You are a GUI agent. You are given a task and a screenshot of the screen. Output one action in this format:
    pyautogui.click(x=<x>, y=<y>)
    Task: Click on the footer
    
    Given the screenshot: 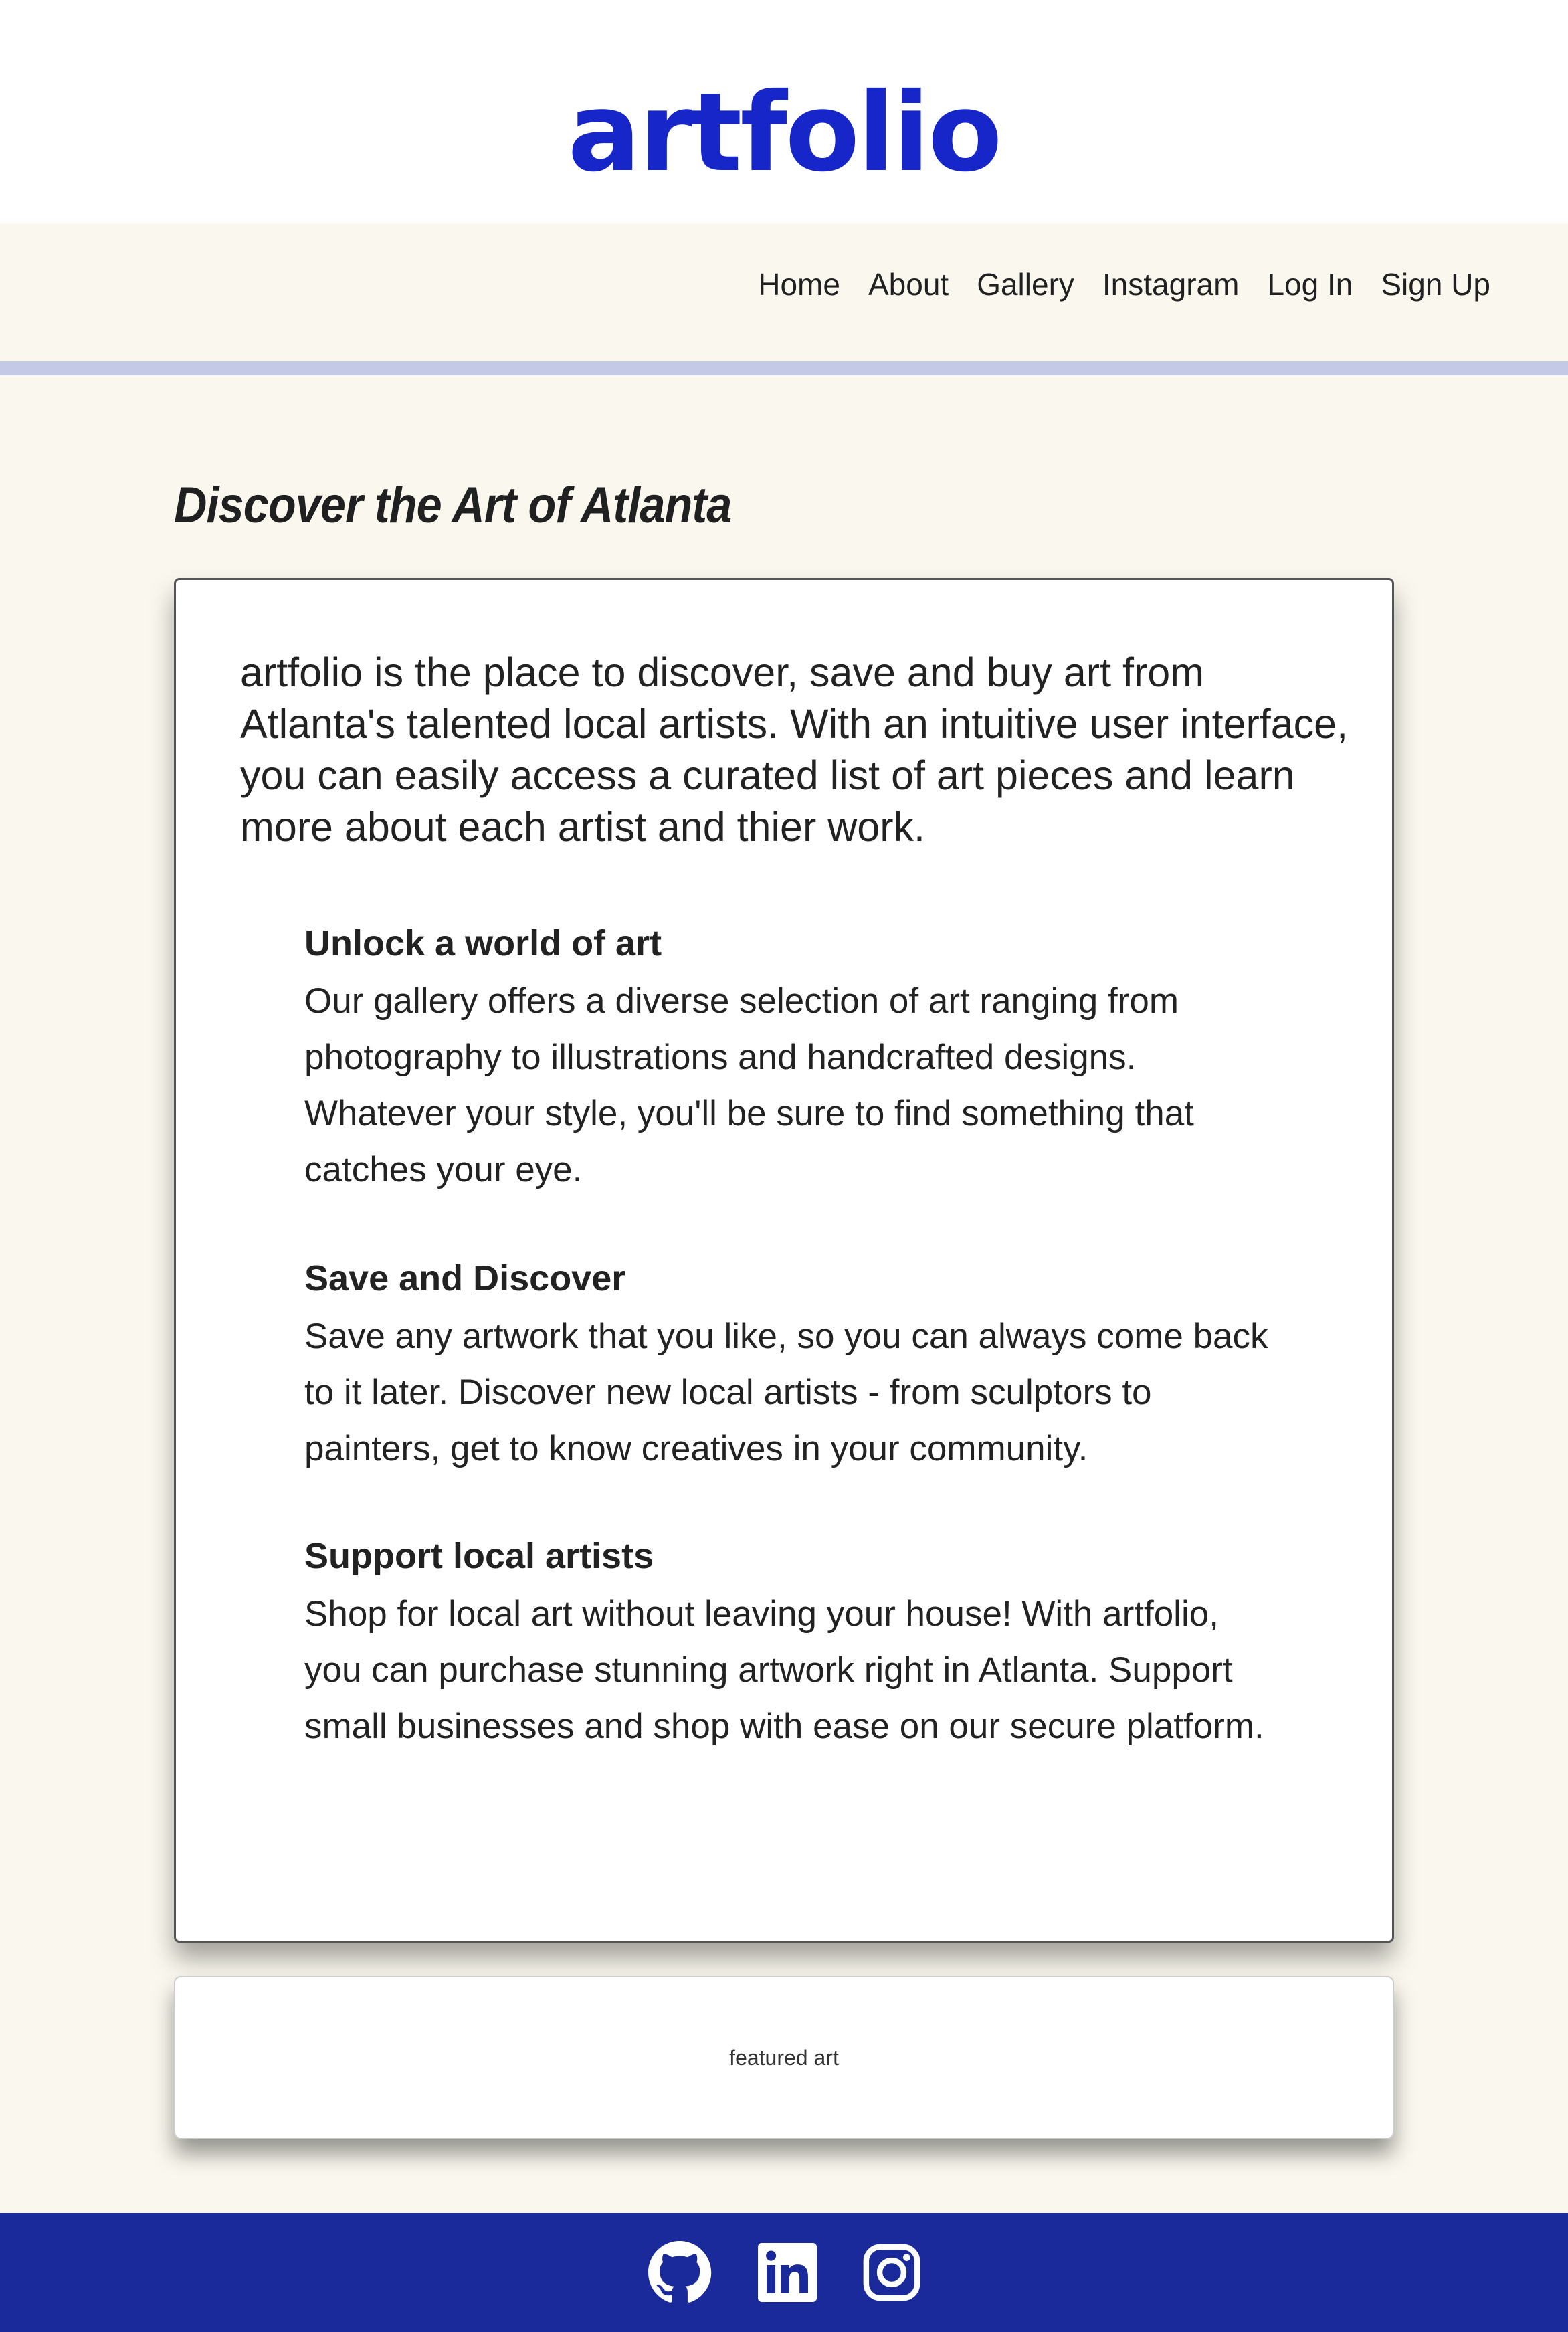 What is the action you would take?
    pyautogui.click(x=784, y=2272)
    